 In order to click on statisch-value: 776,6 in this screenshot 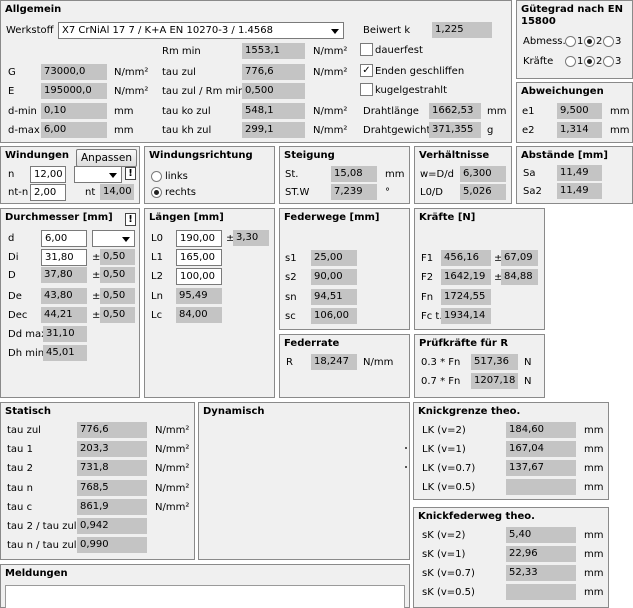, I will do `click(112, 430)`.